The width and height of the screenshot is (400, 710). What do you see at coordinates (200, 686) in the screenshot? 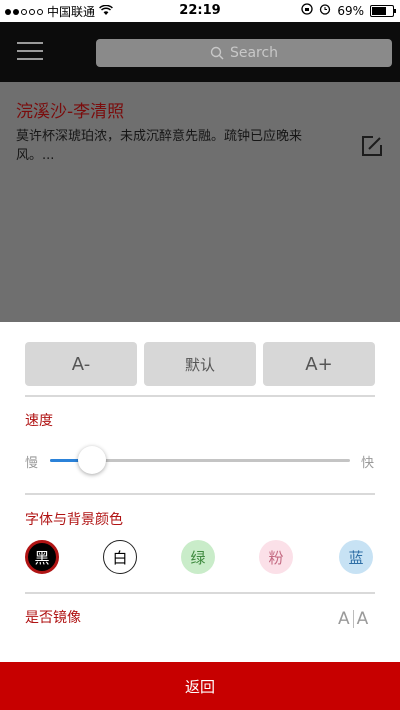
I see `back-button: 返回` at bounding box center [200, 686].